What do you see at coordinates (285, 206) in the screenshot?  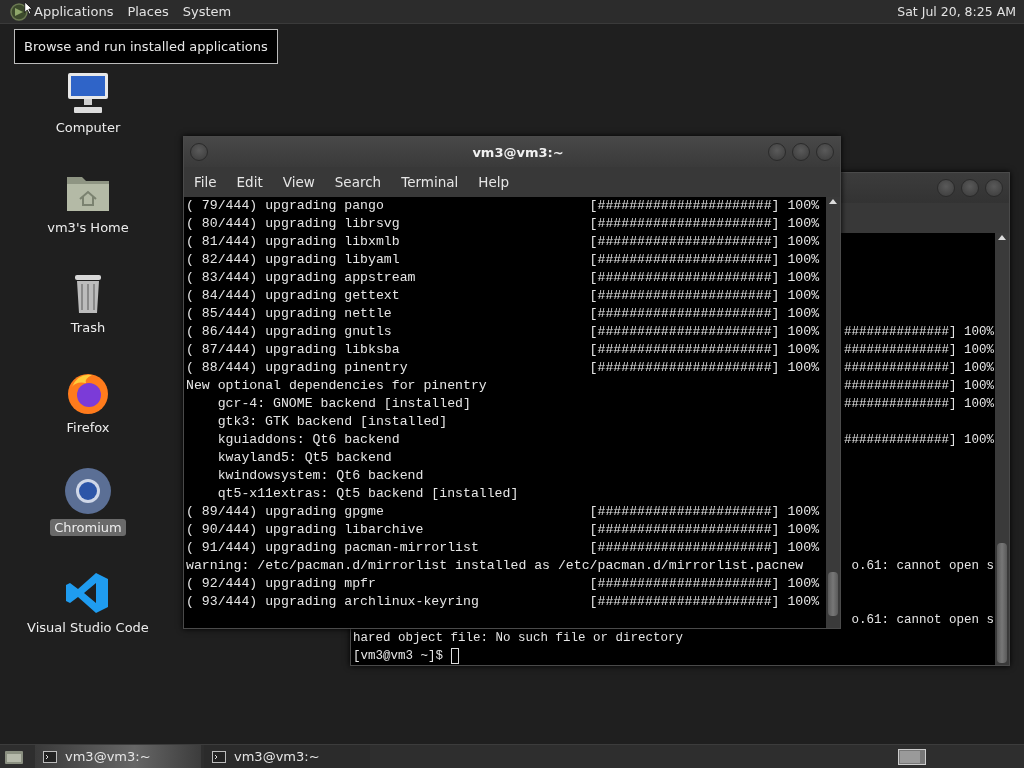 I see `terminal-line: ( 79/444) upgrading pango` at bounding box center [285, 206].